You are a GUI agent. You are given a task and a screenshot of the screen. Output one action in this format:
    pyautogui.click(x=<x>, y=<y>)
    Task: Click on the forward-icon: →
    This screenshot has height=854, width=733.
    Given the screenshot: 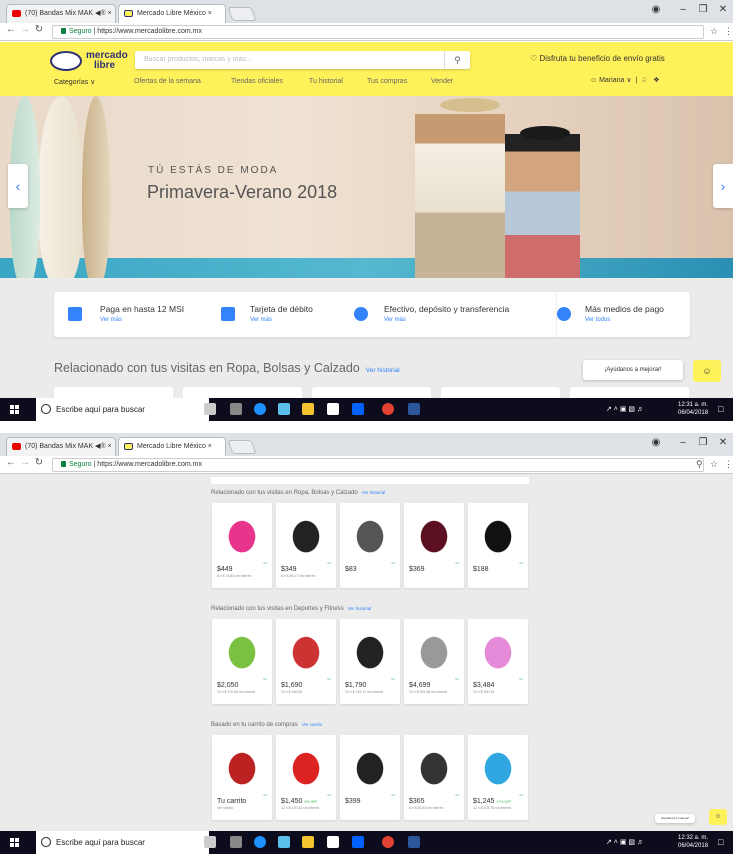 What is the action you would take?
    pyautogui.click(x=25, y=29)
    